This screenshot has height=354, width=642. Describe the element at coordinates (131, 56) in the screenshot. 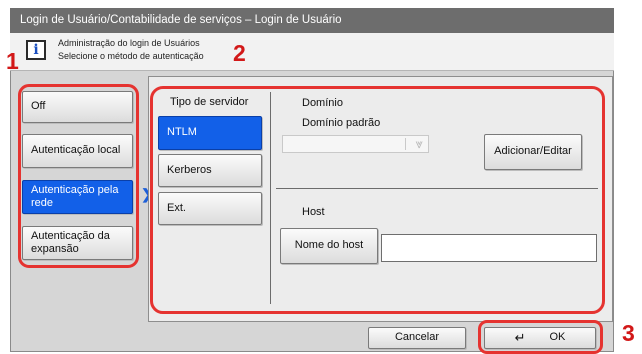

I see `info-text-line2: Selecione o método de autenticação` at that location.